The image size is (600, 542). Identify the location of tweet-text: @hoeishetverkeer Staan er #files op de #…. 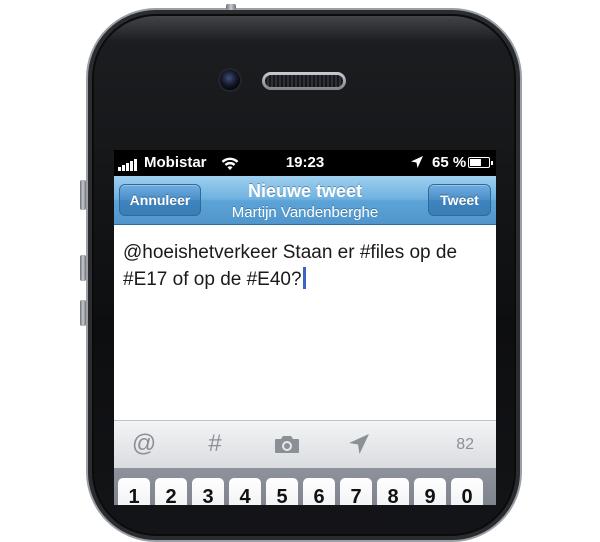
(293, 266).